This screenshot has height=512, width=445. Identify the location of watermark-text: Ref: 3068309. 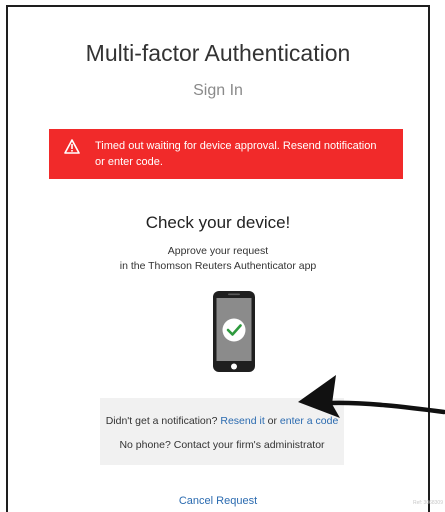
(427, 503).